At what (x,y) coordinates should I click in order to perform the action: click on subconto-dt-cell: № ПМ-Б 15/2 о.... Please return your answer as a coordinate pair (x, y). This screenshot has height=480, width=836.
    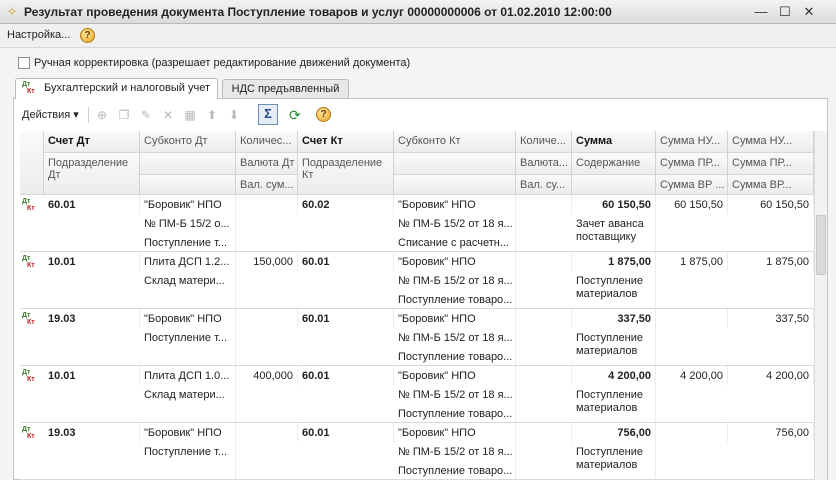
    Looking at the image, I should click on (188, 223).